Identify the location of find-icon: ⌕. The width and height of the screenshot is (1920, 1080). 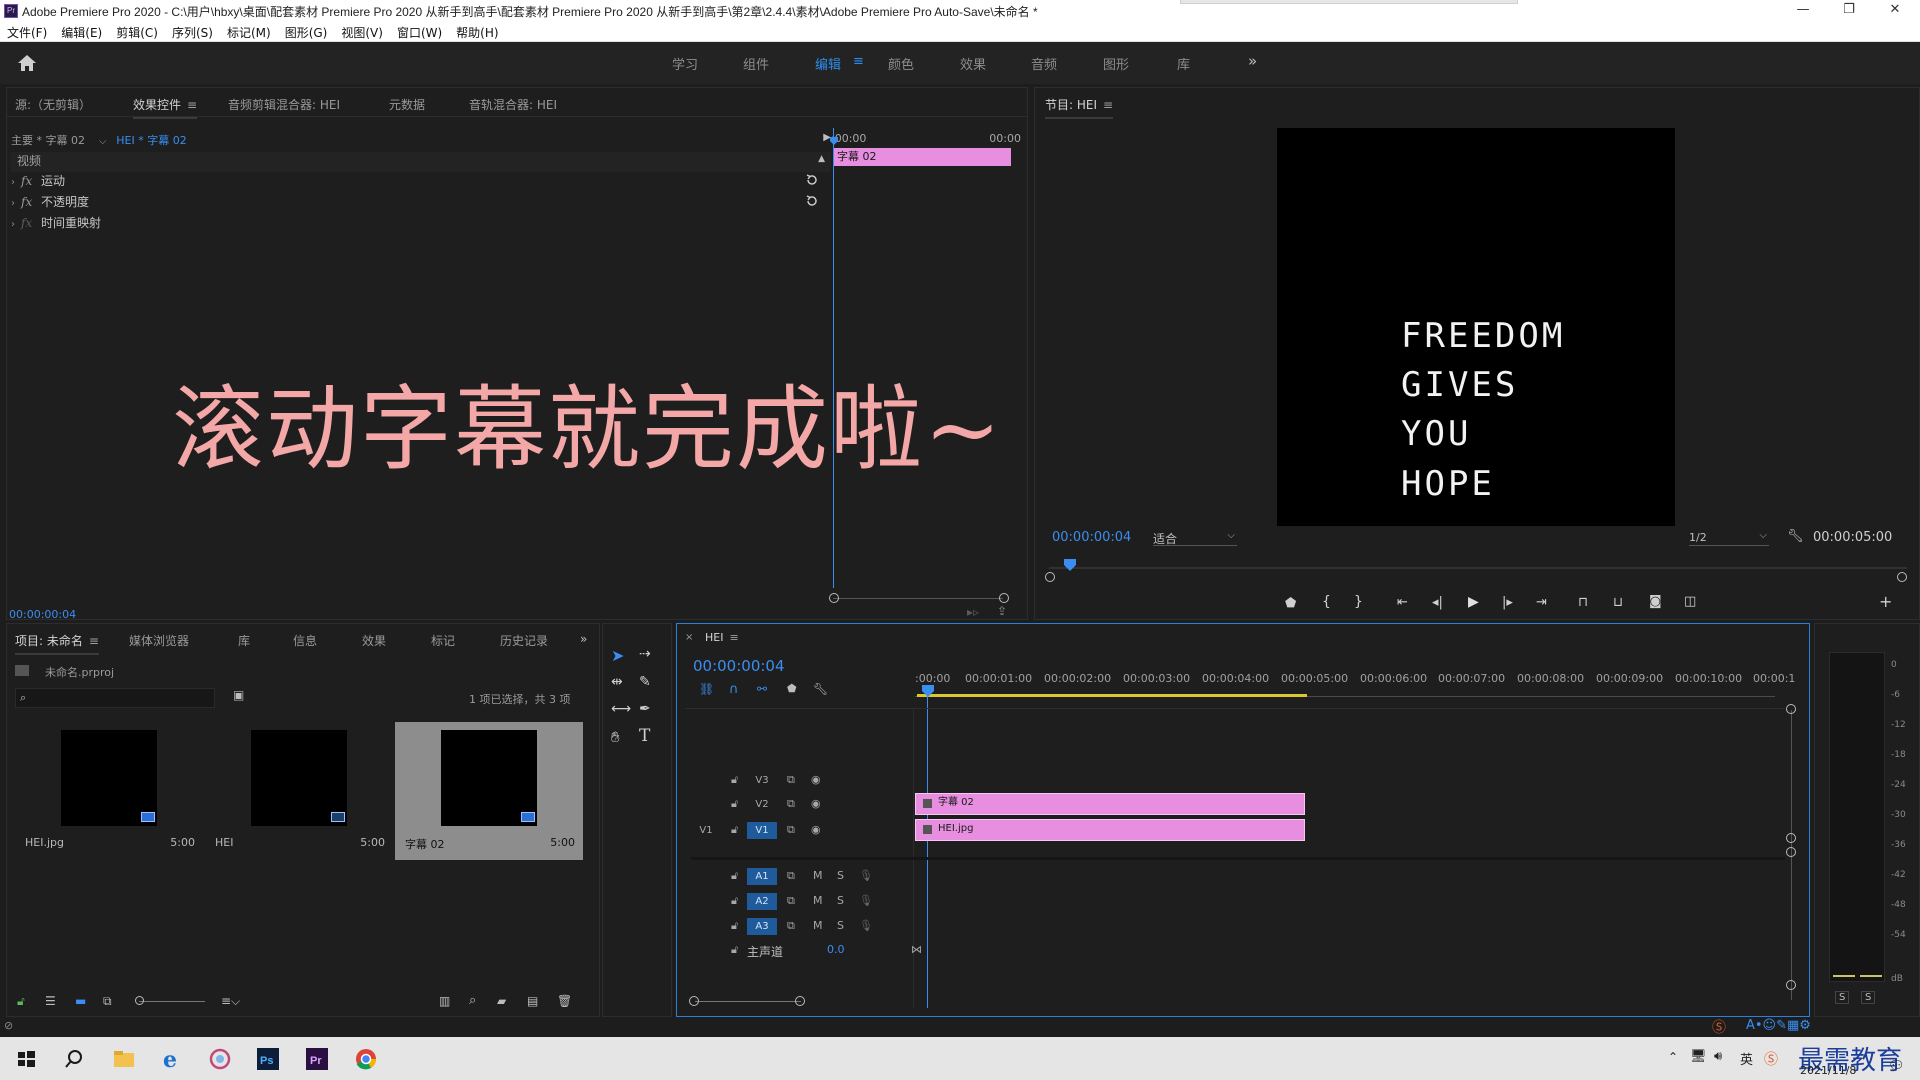
(472, 1000).